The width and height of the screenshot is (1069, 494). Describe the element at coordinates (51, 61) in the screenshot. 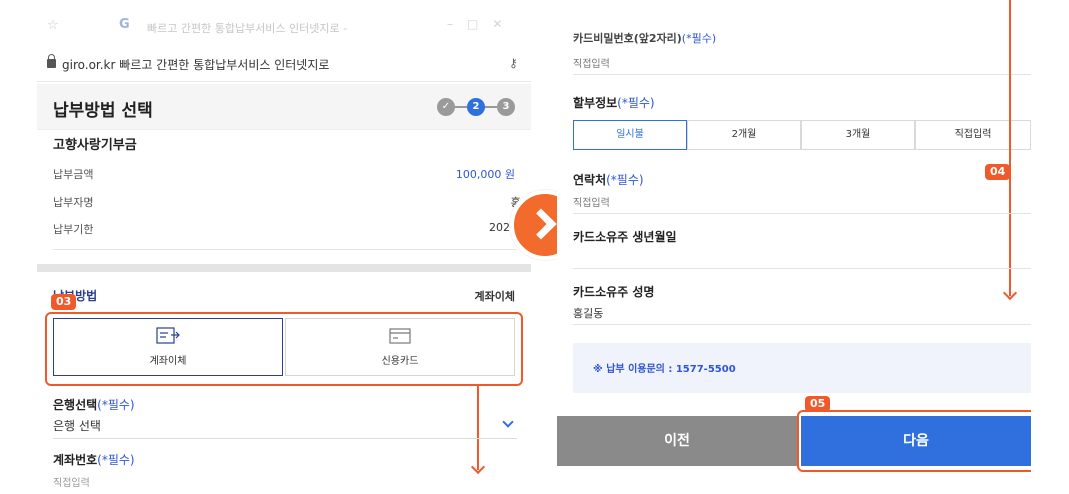

I see `lock-icon` at that location.